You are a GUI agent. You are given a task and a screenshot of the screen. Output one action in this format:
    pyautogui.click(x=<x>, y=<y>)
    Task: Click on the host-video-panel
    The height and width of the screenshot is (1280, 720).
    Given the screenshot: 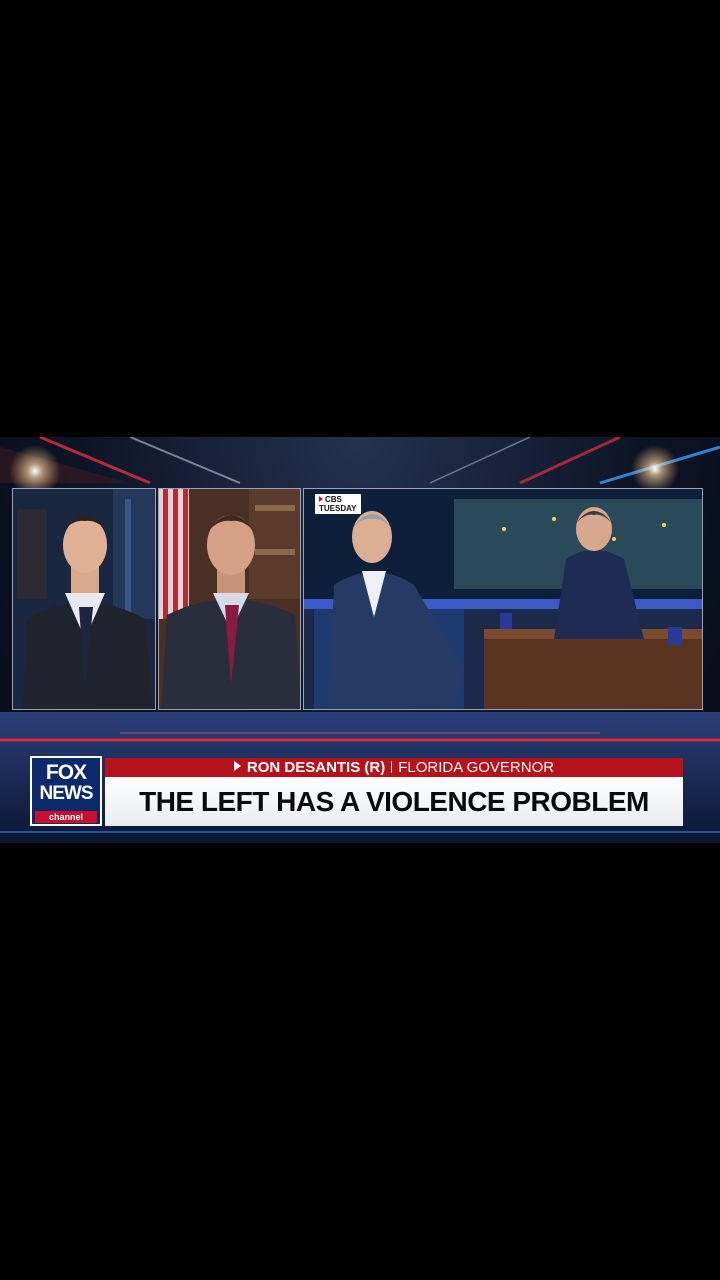 What is the action you would take?
    pyautogui.click(x=84, y=599)
    